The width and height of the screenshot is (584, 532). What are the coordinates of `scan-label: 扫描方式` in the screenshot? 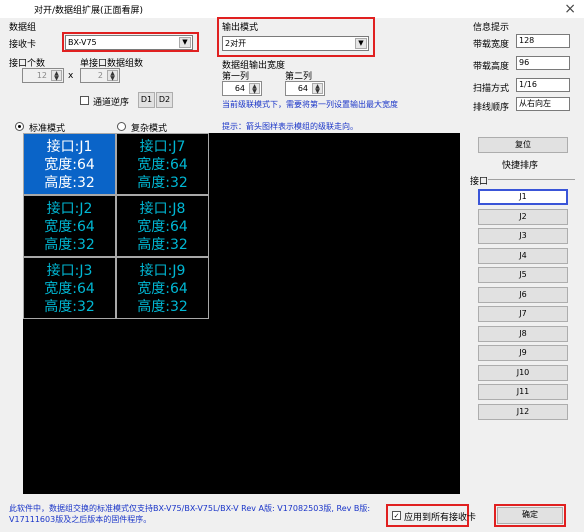 It's located at (491, 89).